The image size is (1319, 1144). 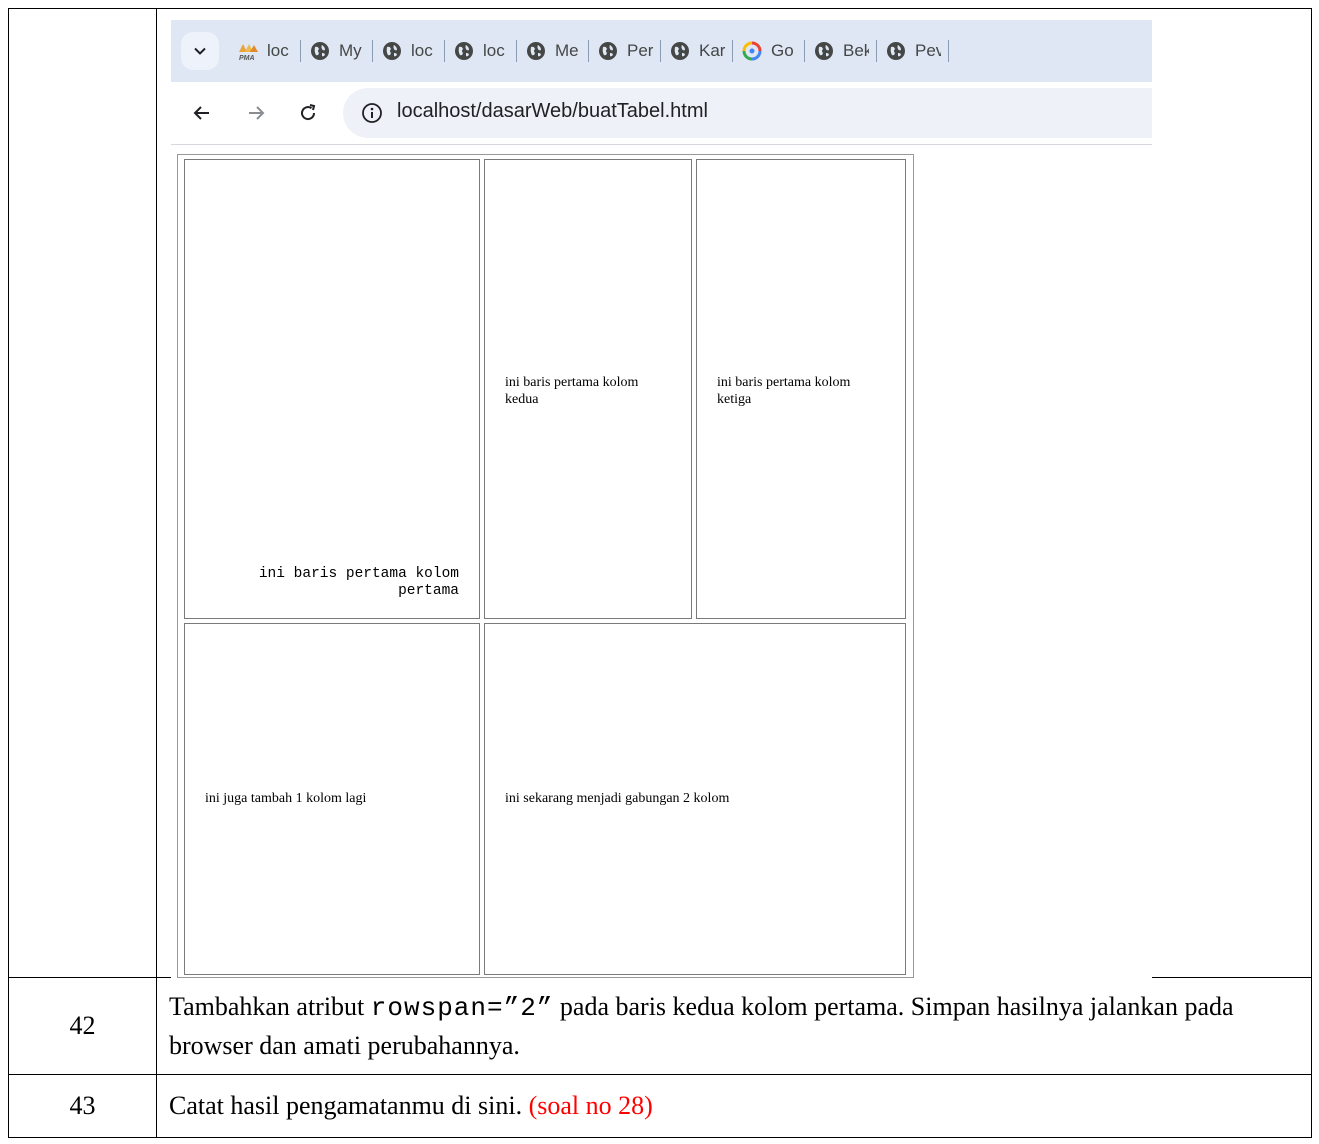 What do you see at coordinates (856, 50) in the screenshot?
I see `tab-label: Bek` at bounding box center [856, 50].